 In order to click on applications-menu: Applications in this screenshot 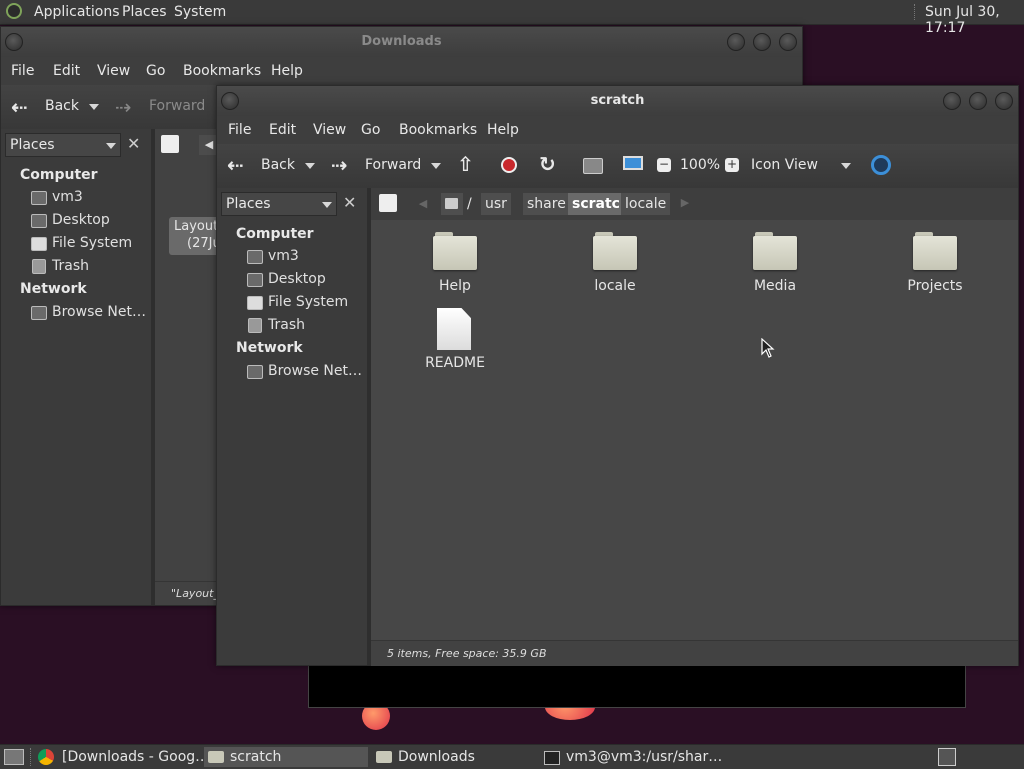, I will do `click(77, 12)`.